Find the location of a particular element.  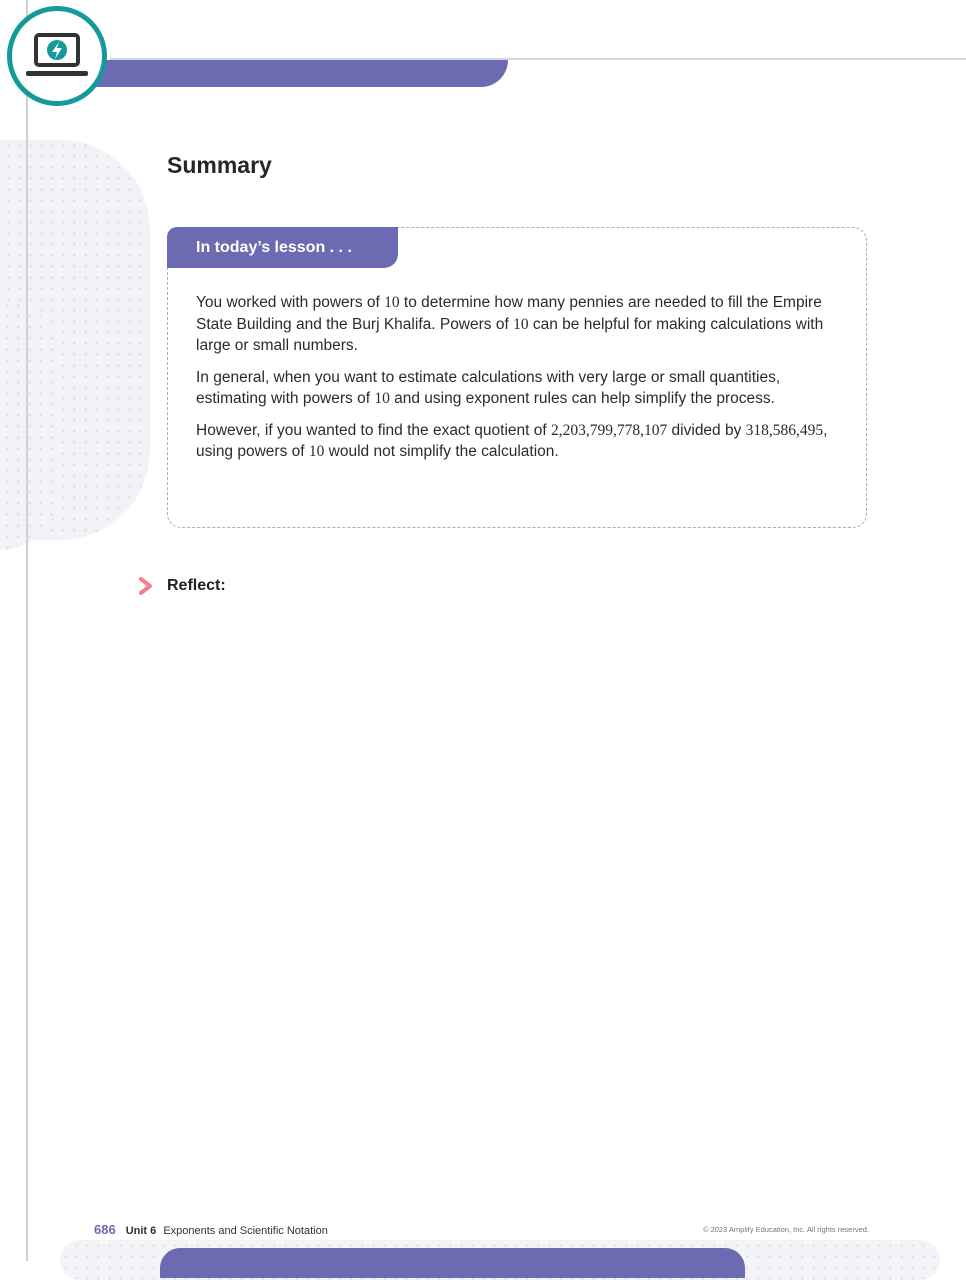

footer-band is located at coordinates (452, 1263).